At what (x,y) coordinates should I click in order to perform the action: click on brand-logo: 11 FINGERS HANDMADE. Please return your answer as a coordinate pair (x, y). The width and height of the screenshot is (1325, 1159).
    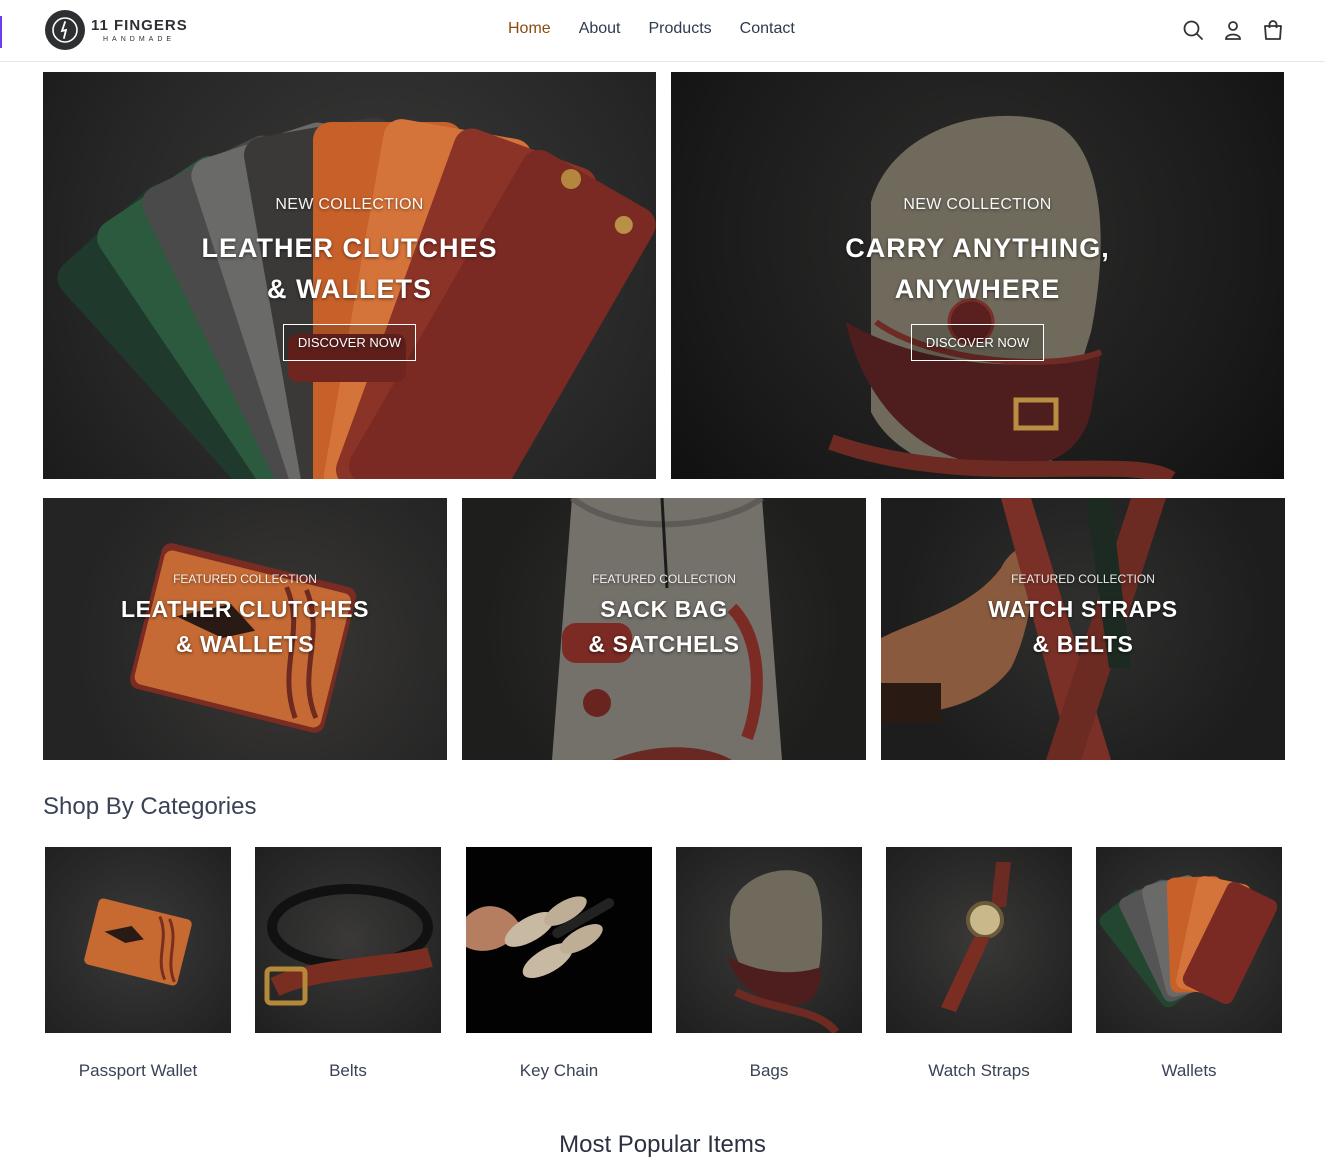
    Looking at the image, I should click on (116, 30).